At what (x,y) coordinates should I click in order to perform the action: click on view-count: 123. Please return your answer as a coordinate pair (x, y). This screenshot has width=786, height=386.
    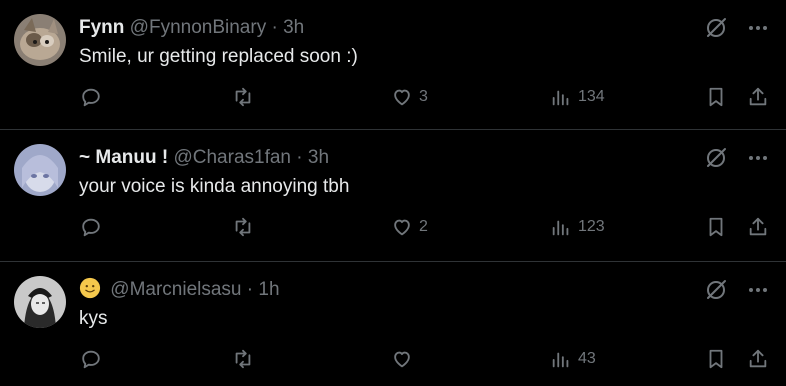
    Looking at the image, I should click on (591, 226).